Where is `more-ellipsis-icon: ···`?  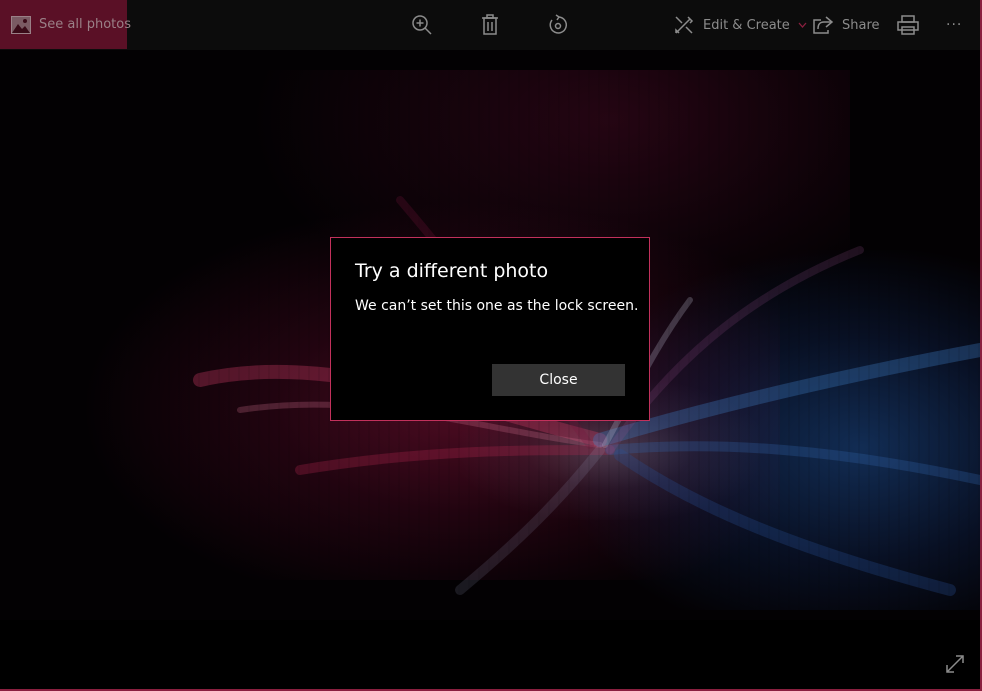
more-ellipsis-icon: ··· is located at coordinates (954, 25).